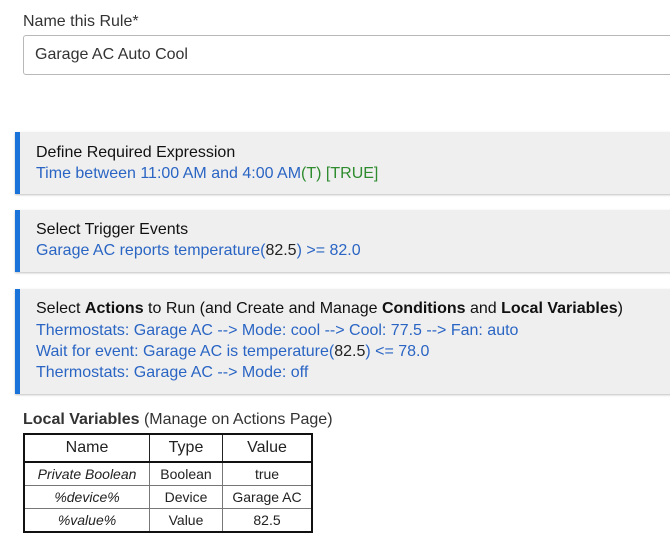 The image size is (670, 557). Describe the element at coordinates (81, 419) in the screenshot. I see `local-variables-title: Local Variables` at that location.